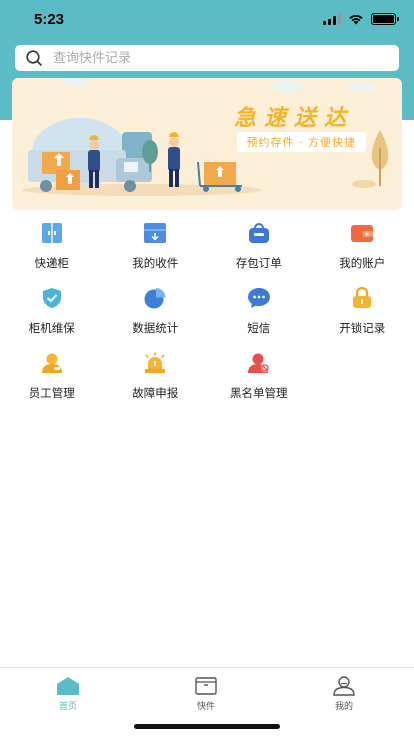  I want to click on shield-icon, so click(51, 298).